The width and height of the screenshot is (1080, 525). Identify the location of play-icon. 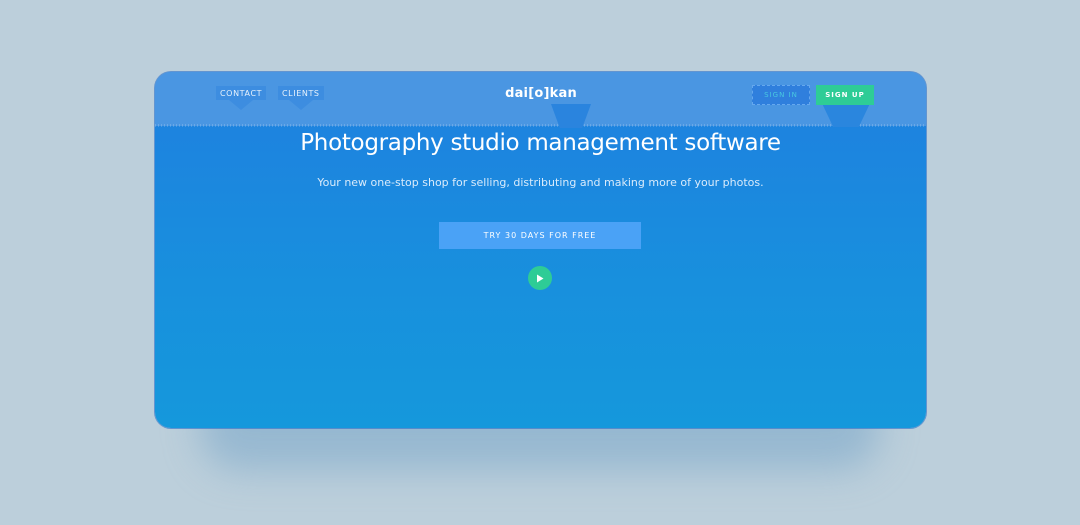
(540, 278).